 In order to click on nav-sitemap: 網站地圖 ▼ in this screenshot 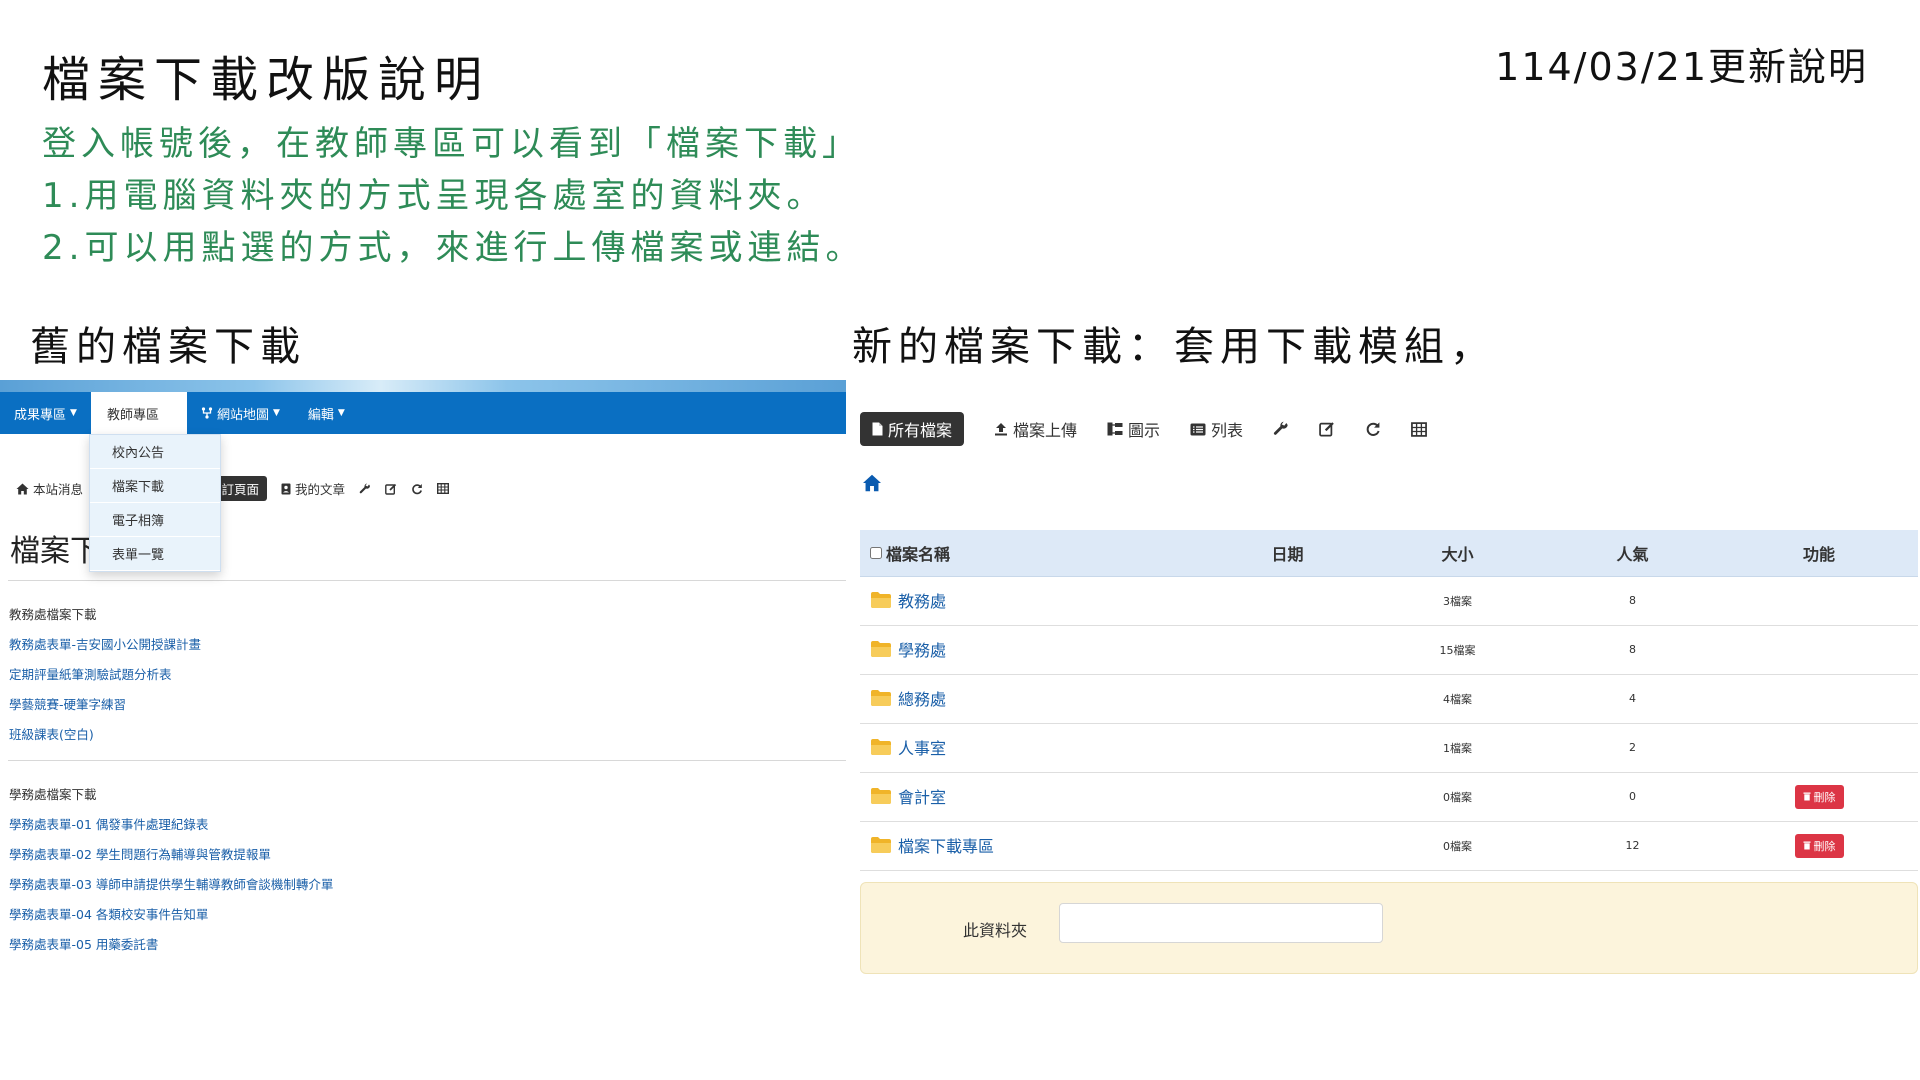, I will do `click(240, 413)`.